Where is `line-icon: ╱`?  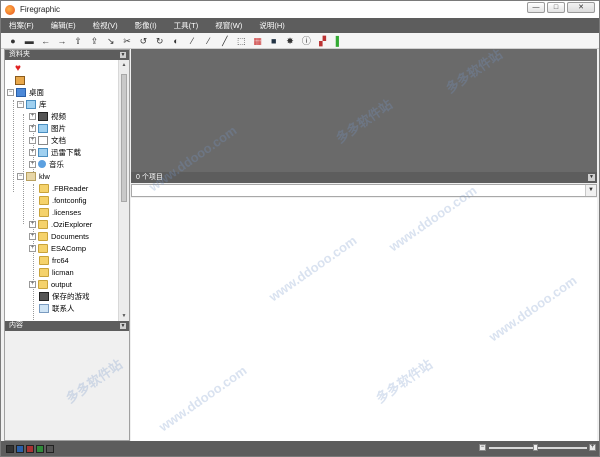
line-icon: ╱ is located at coordinates (225, 41).